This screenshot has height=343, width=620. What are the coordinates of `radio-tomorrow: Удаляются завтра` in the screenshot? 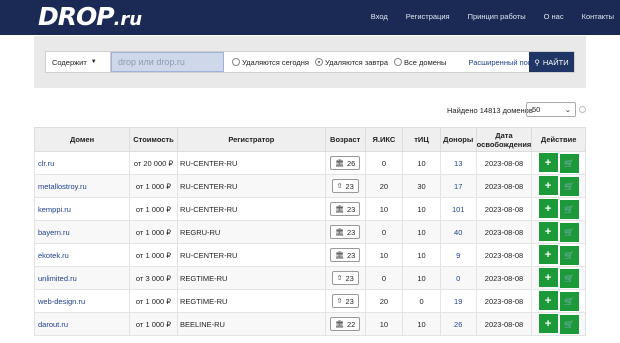 It's located at (351, 62).